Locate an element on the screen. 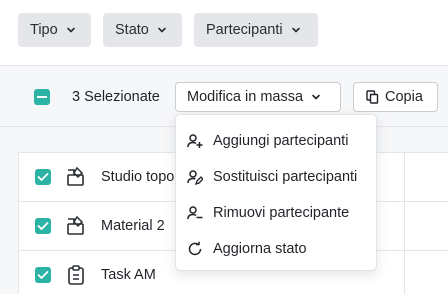  user-add-icon is located at coordinates (195, 141).